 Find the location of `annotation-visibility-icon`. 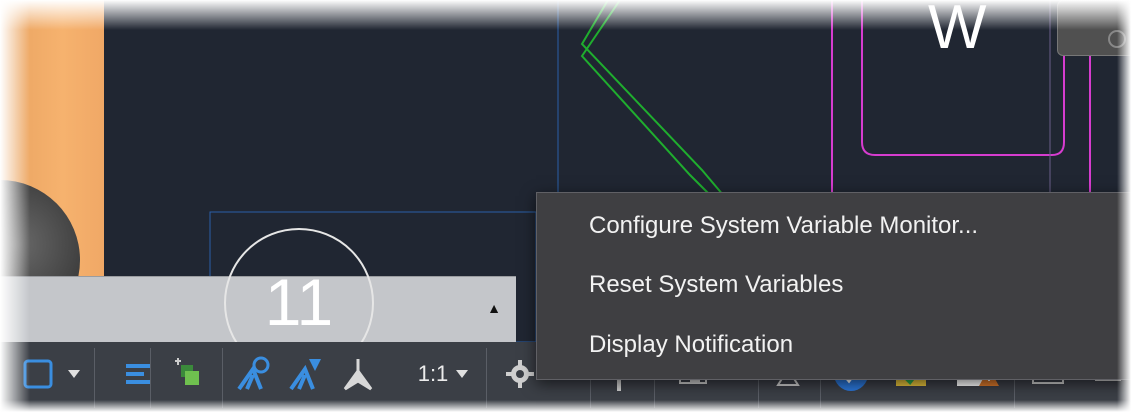

annotation-visibility-icon is located at coordinates (254, 374).